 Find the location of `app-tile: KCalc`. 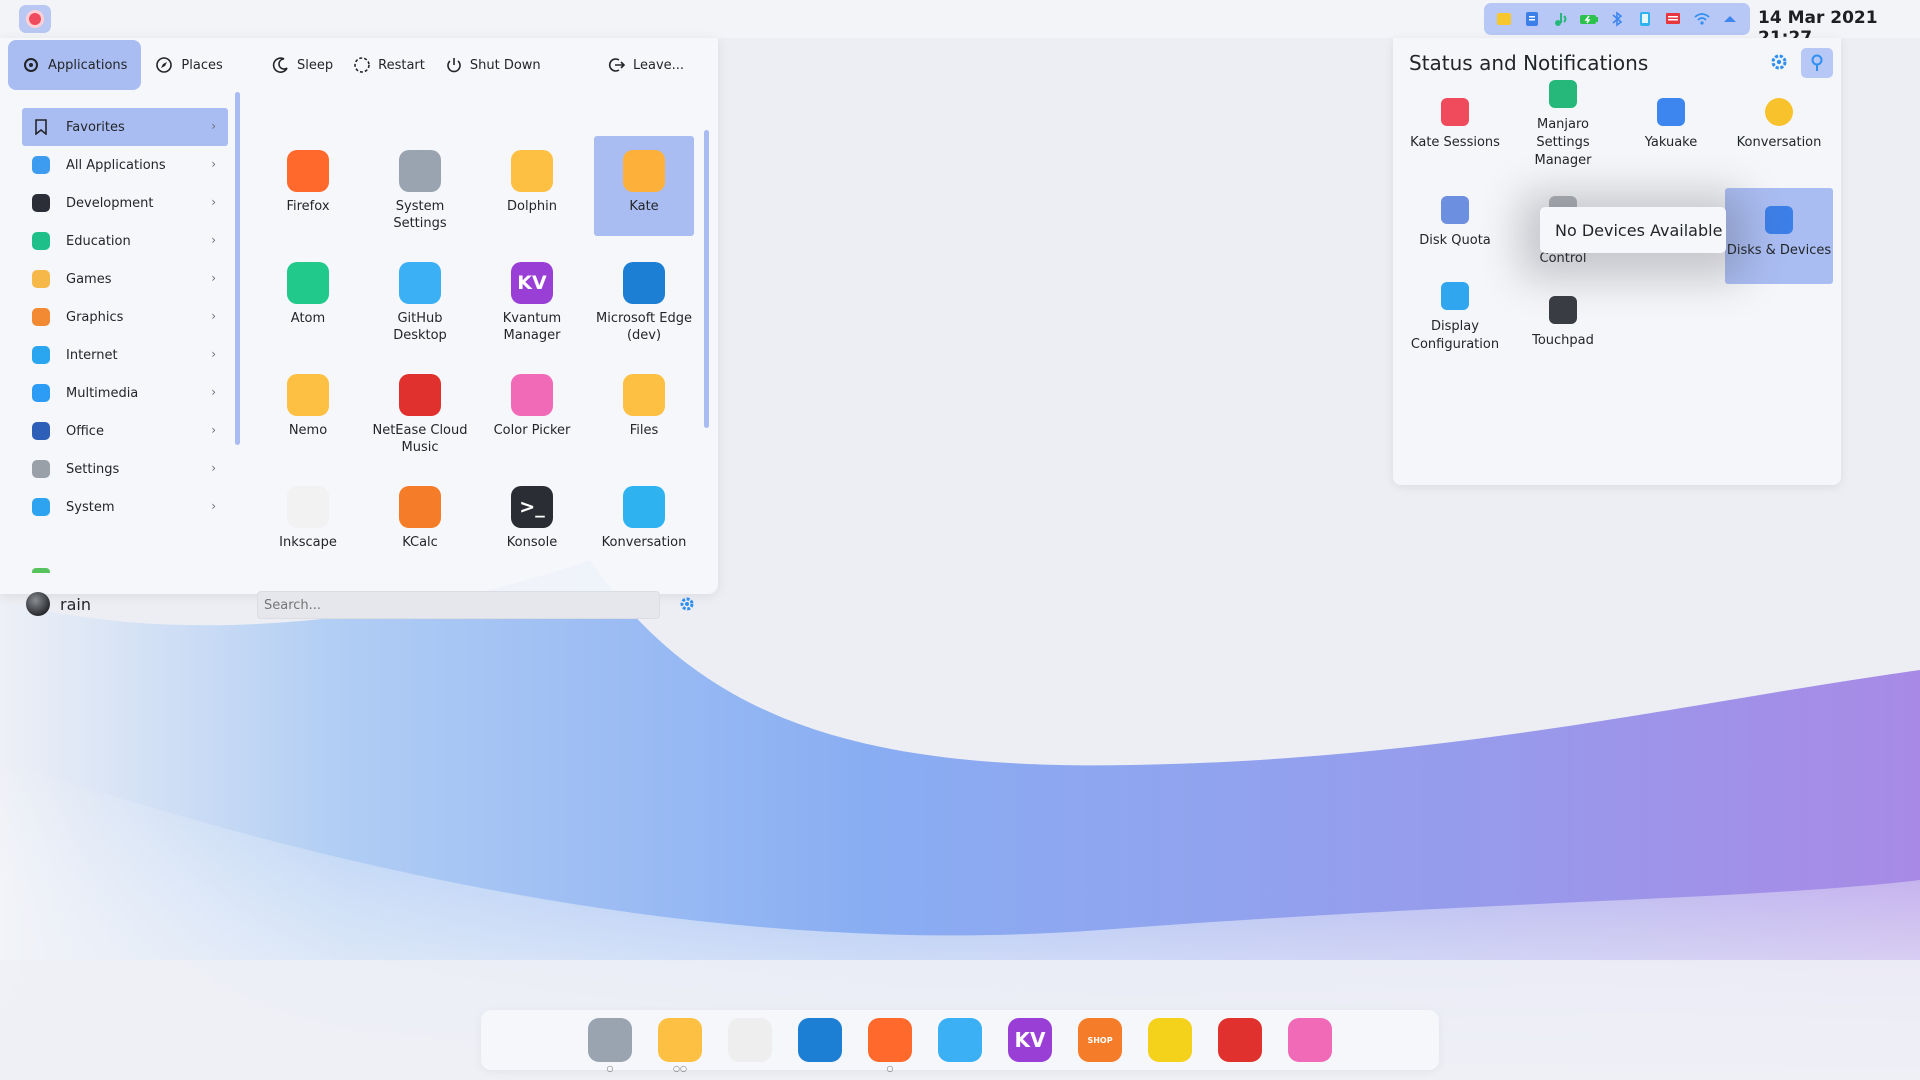

app-tile: KCalc is located at coordinates (420, 522).